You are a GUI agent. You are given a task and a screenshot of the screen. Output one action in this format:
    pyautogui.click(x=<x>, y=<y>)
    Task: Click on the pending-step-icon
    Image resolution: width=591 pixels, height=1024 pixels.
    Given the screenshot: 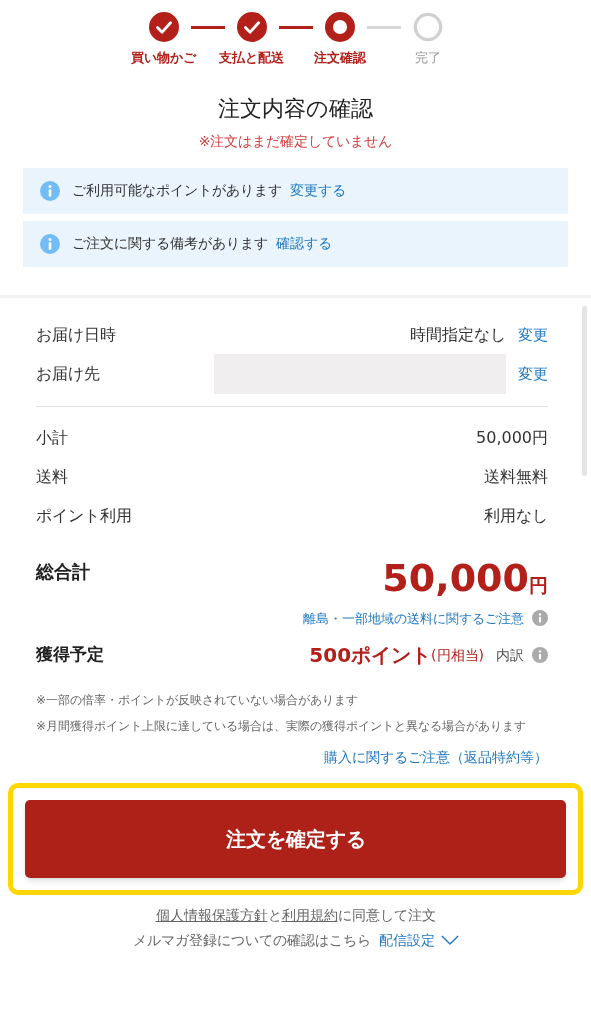 What is the action you would take?
    pyautogui.click(x=427, y=27)
    